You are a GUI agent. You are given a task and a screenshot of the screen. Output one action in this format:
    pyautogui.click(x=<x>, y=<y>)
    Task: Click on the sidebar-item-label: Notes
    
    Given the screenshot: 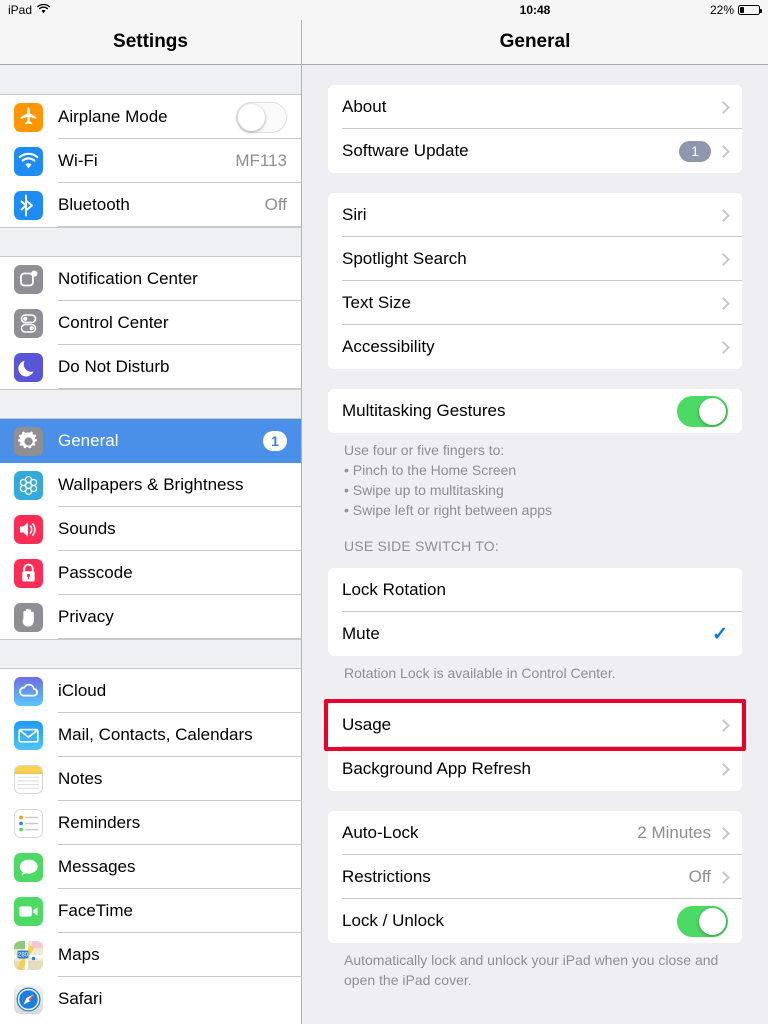 What is the action you would take?
    pyautogui.click(x=80, y=778)
    